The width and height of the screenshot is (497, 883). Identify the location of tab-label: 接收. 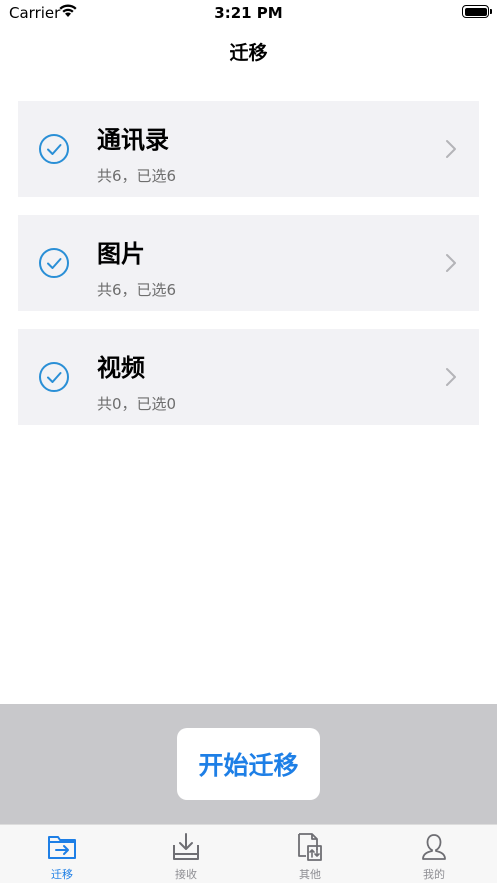
(186, 874).